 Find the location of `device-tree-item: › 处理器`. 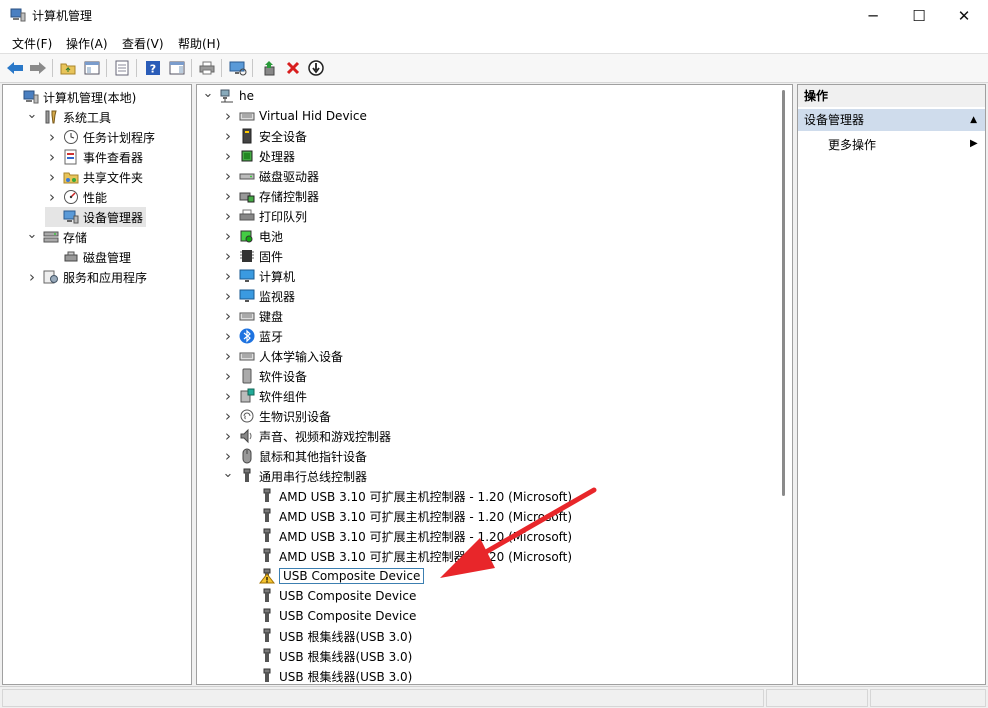

device-tree-item: › 处理器 is located at coordinates (258, 156).